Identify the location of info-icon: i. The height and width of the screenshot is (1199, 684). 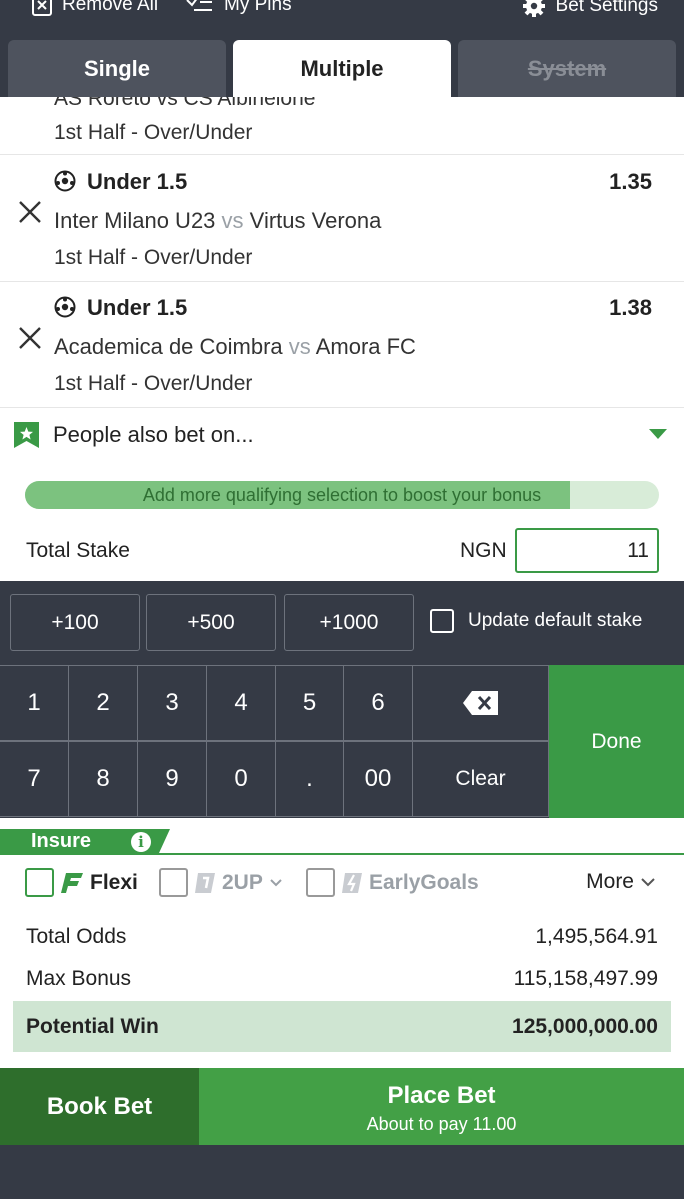
(141, 842).